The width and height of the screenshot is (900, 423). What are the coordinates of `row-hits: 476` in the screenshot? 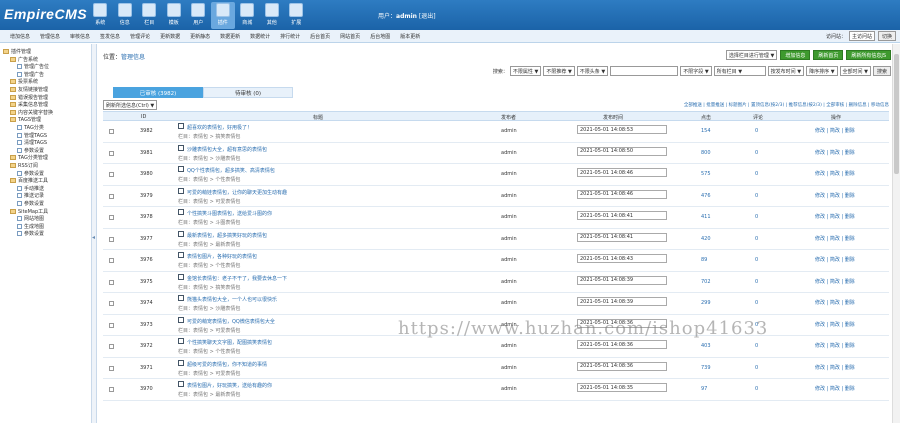 It's located at (706, 196).